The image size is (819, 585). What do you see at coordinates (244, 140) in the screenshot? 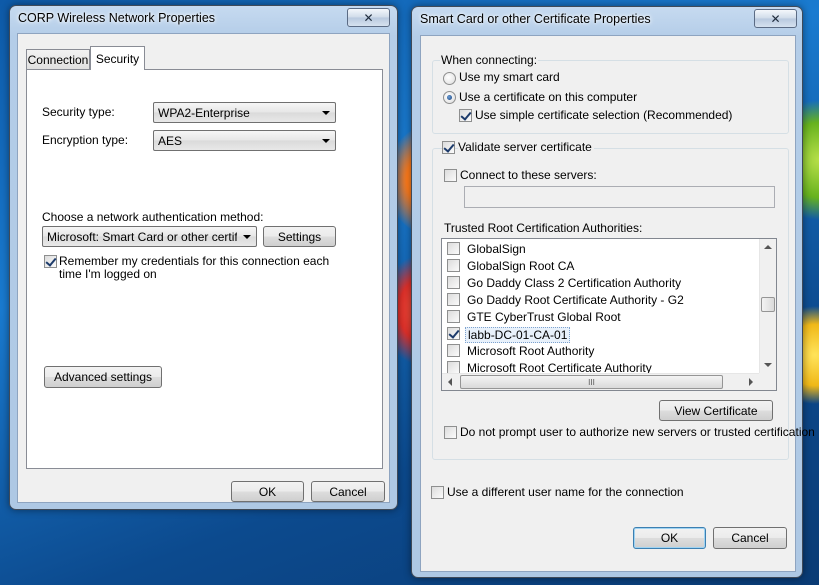
I see `encryption-type-dropdown: AES` at bounding box center [244, 140].